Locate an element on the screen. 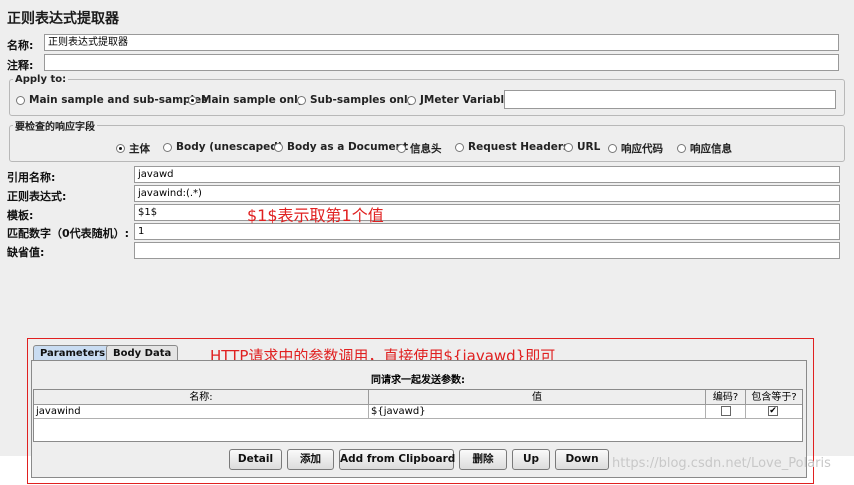  check-body-radio: 主体 is located at coordinates (133, 148).